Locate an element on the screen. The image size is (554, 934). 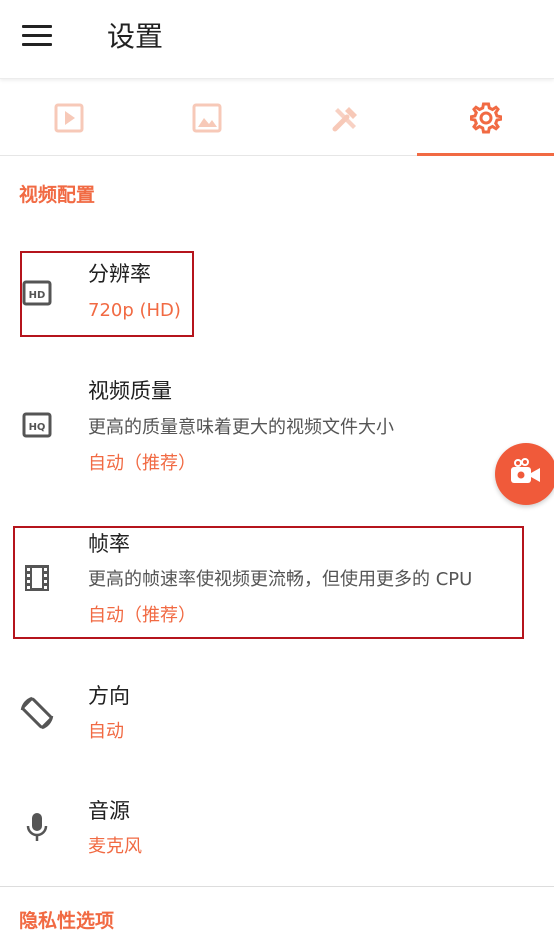
app-bar: 设置 is located at coordinates (277, 39).